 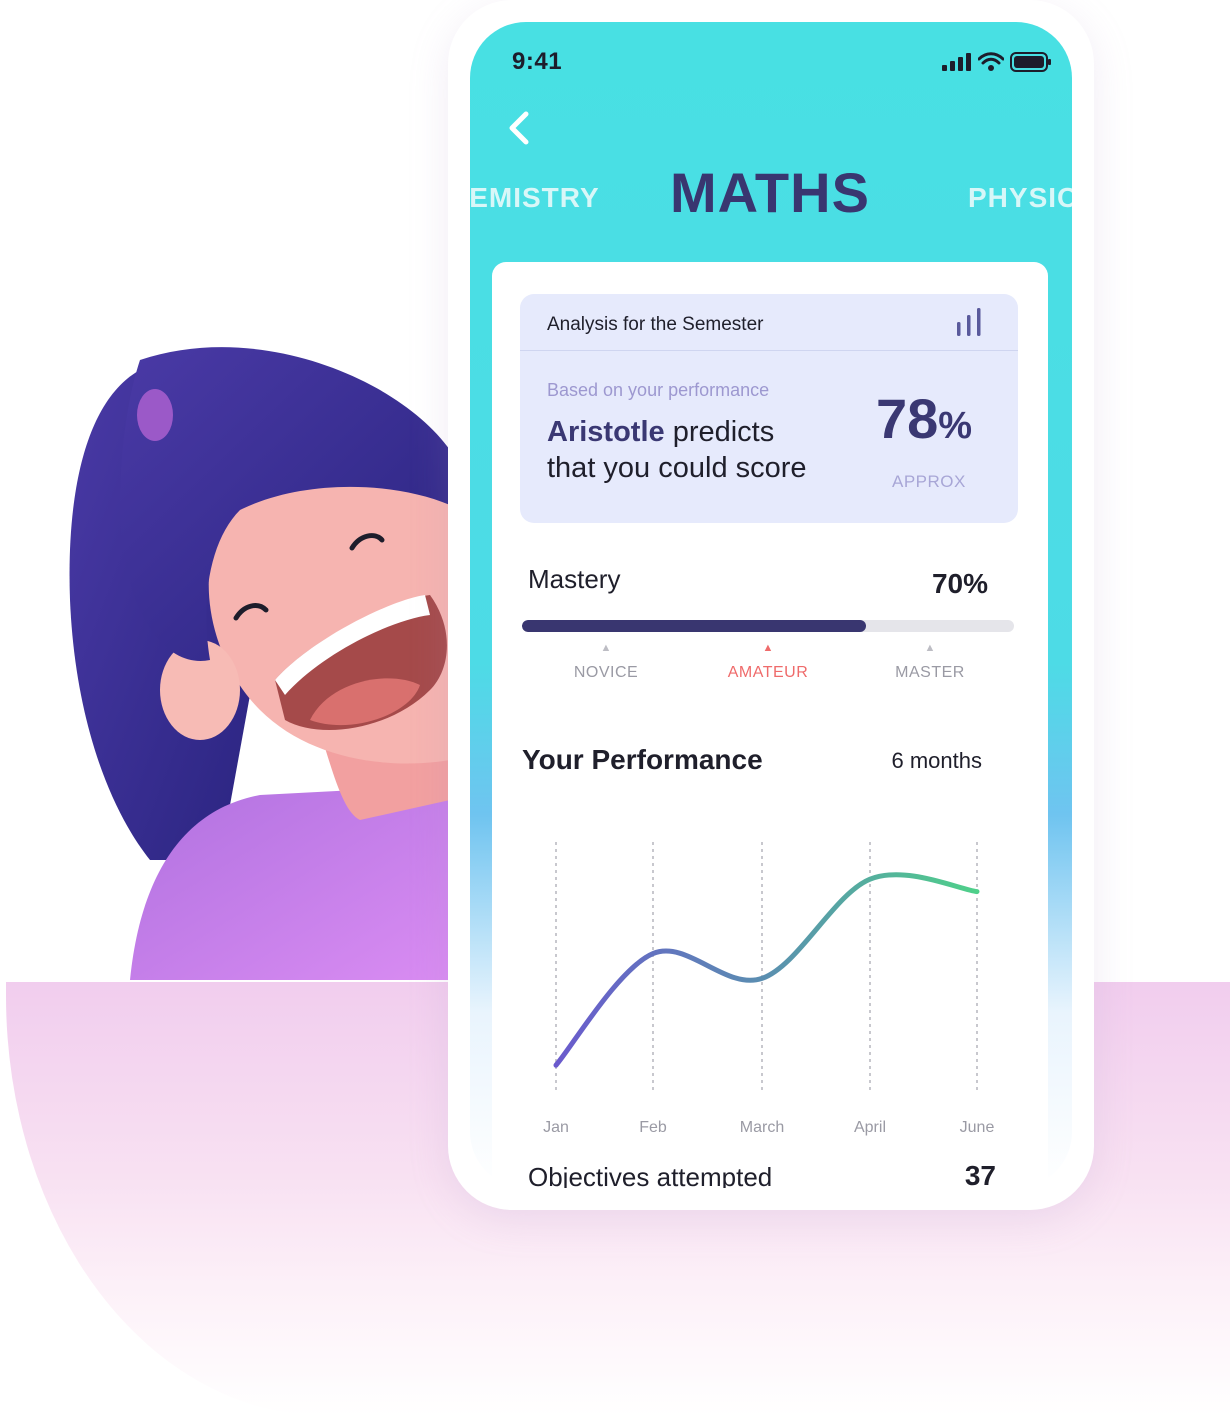 What do you see at coordinates (768, 662) in the screenshot?
I see `level-amateur: ▲ AMATEUR` at bounding box center [768, 662].